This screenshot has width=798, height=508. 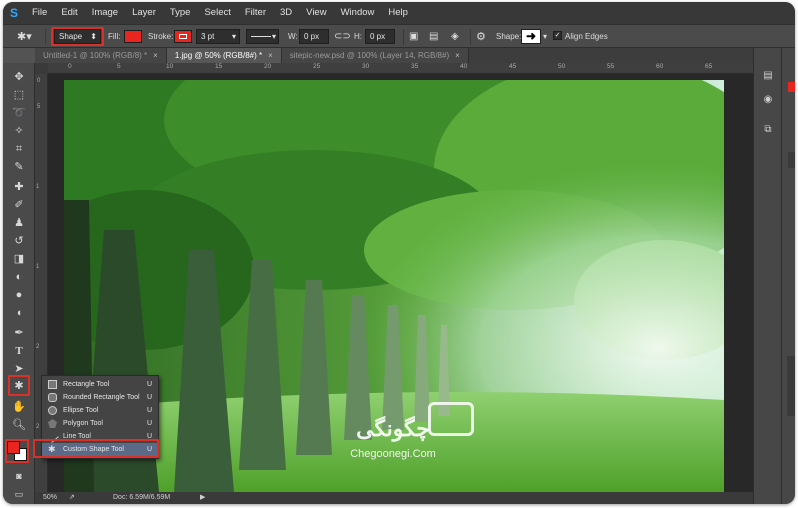 What do you see at coordinates (19, 223) in the screenshot?
I see `clone-stamp-tool-icon: ♟` at bounding box center [19, 223].